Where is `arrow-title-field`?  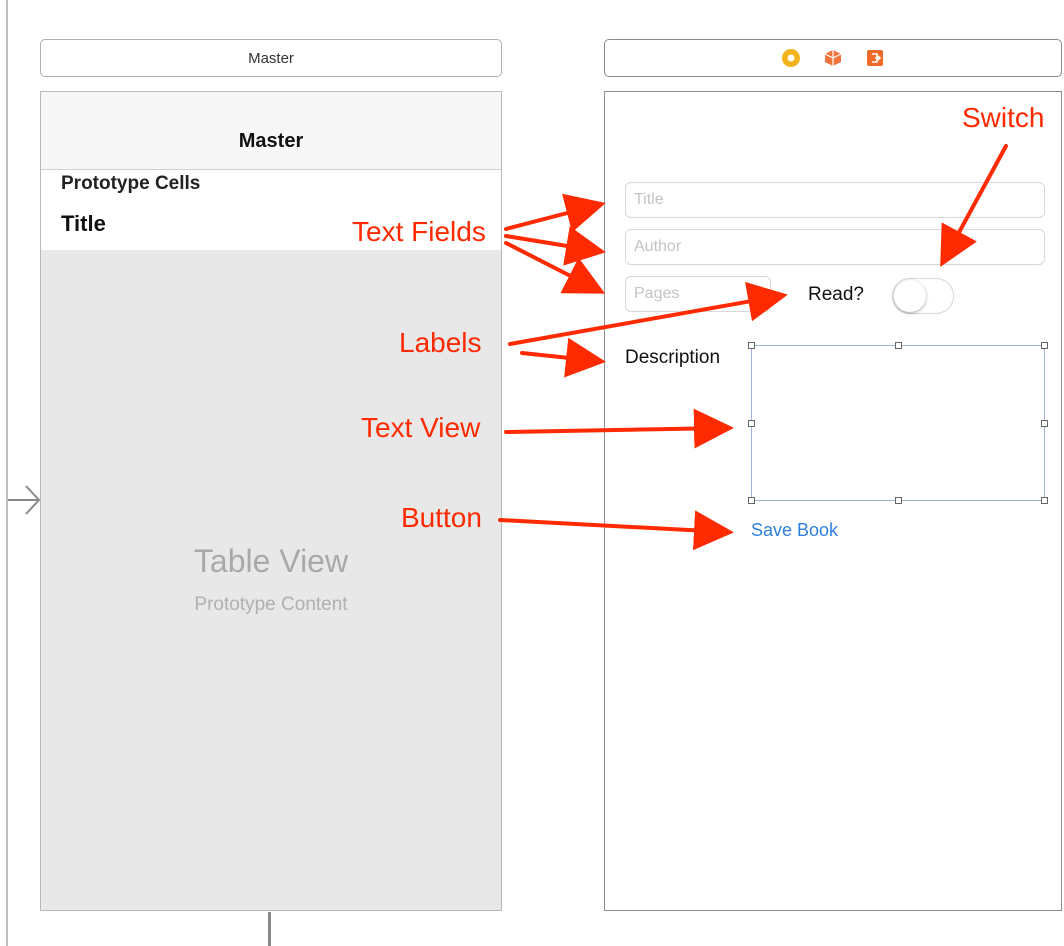 arrow-title-field is located at coordinates (555, 213).